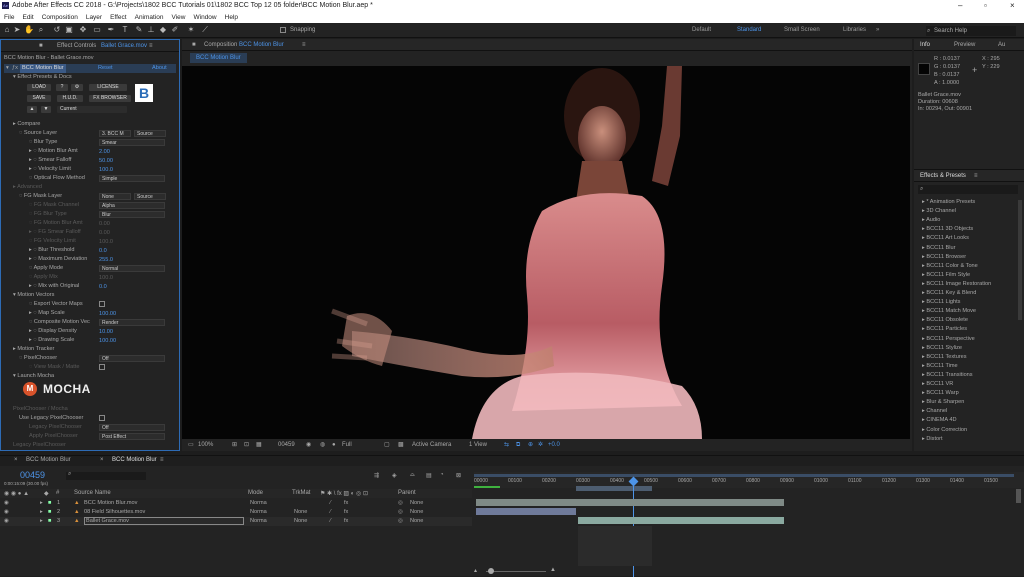 This screenshot has width=1024, height=577. Describe the element at coordinates (934, 411) in the screenshot. I see `effects-category-item: ▸ Channel` at that location.